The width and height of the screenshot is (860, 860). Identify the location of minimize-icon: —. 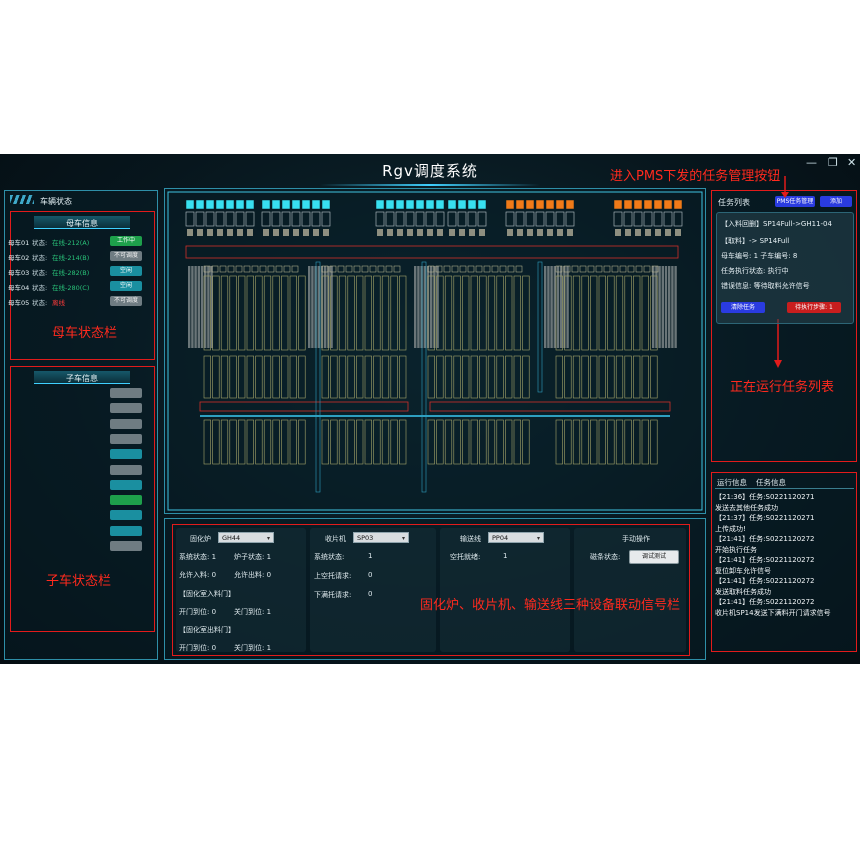
(811, 162).